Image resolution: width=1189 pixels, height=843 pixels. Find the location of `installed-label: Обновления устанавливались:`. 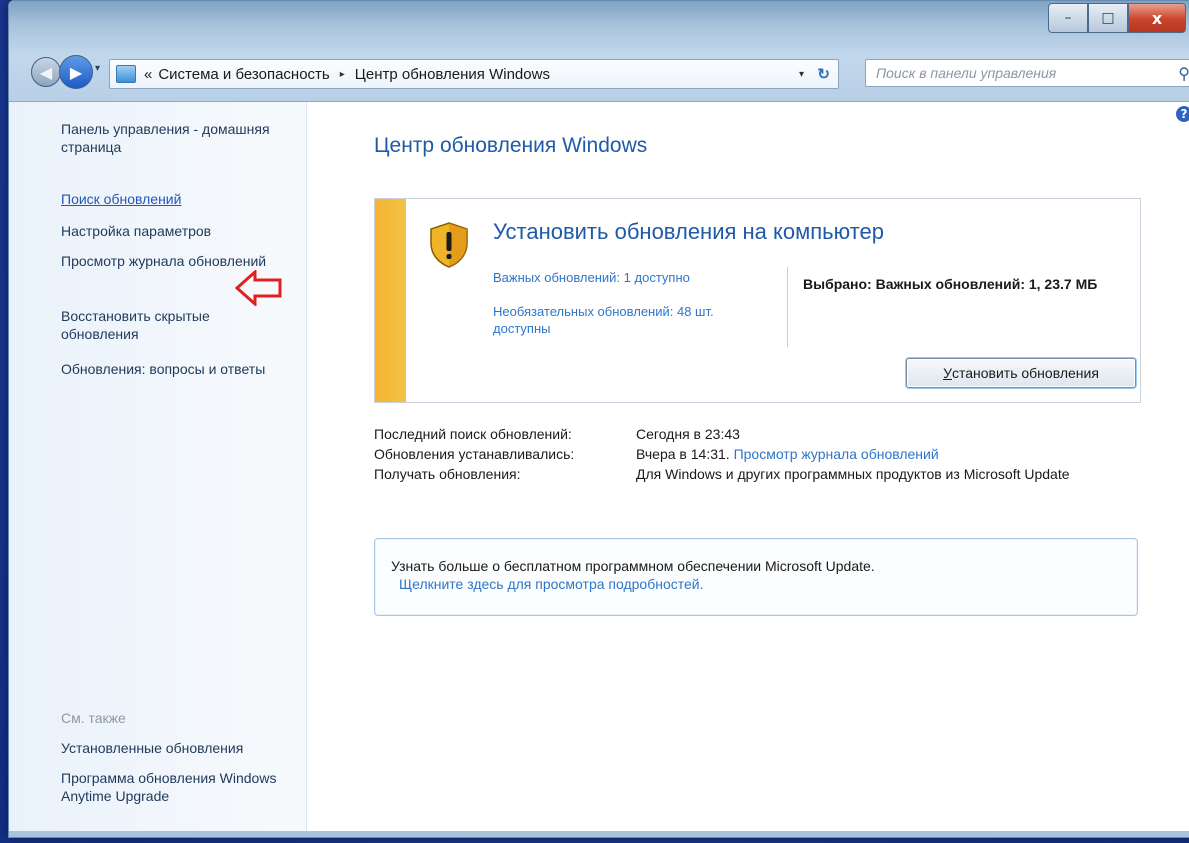

installed-label: Обновления устанавливались: is located at coordinates (474, 454).